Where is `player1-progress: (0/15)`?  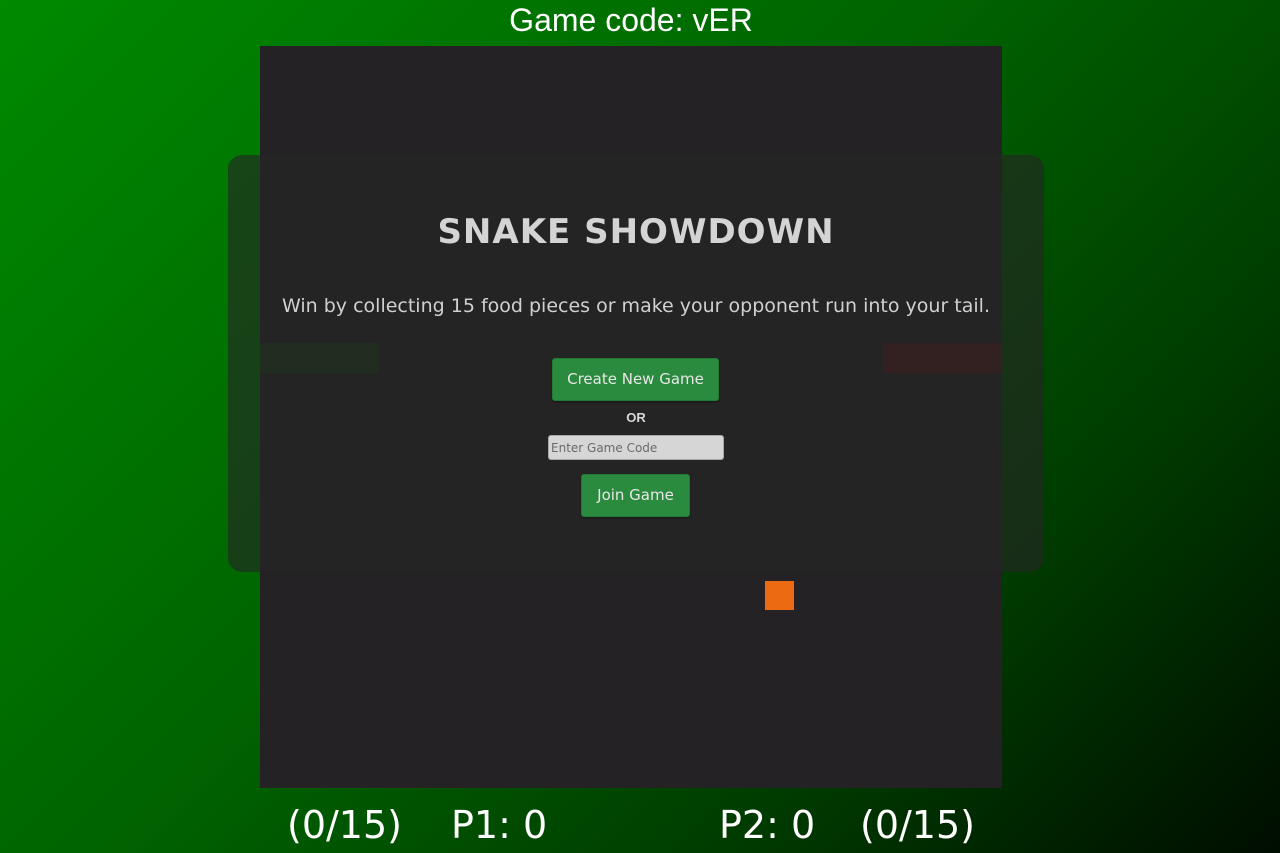
player1-progress: (0/15) is located at coordinates (344, 825).